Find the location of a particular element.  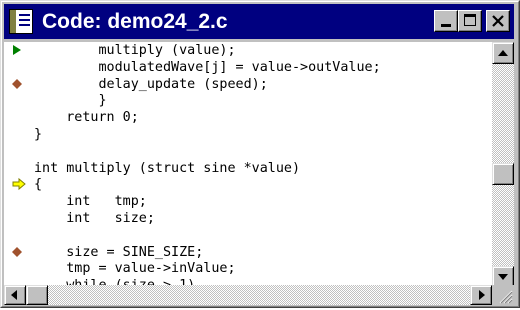

code-line: delay_update (speed); is located at coordinates (150, 85).